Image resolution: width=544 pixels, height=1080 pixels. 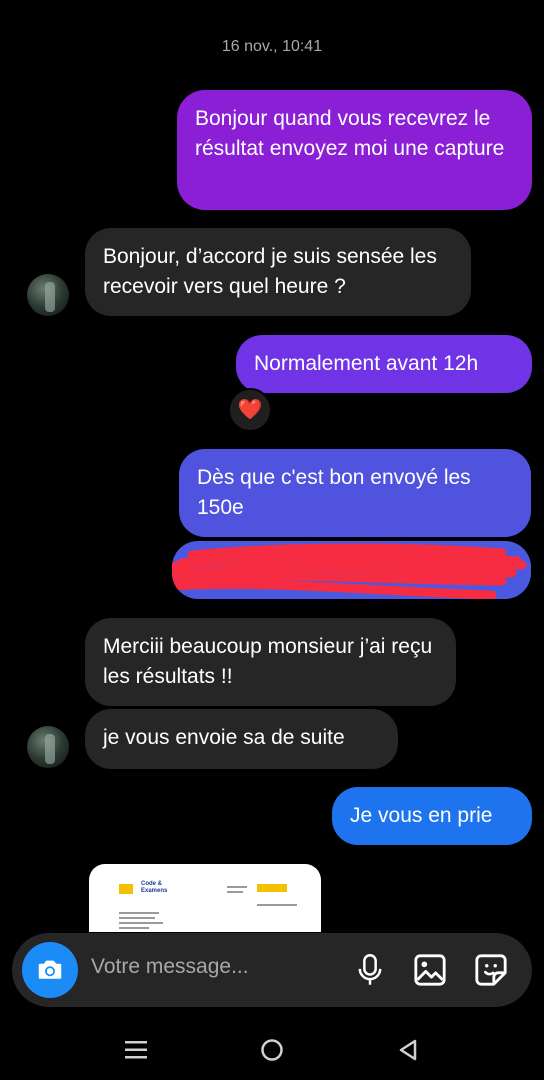 I want to click on message-bubble-sent-redacted, so click(x=351, y=570).